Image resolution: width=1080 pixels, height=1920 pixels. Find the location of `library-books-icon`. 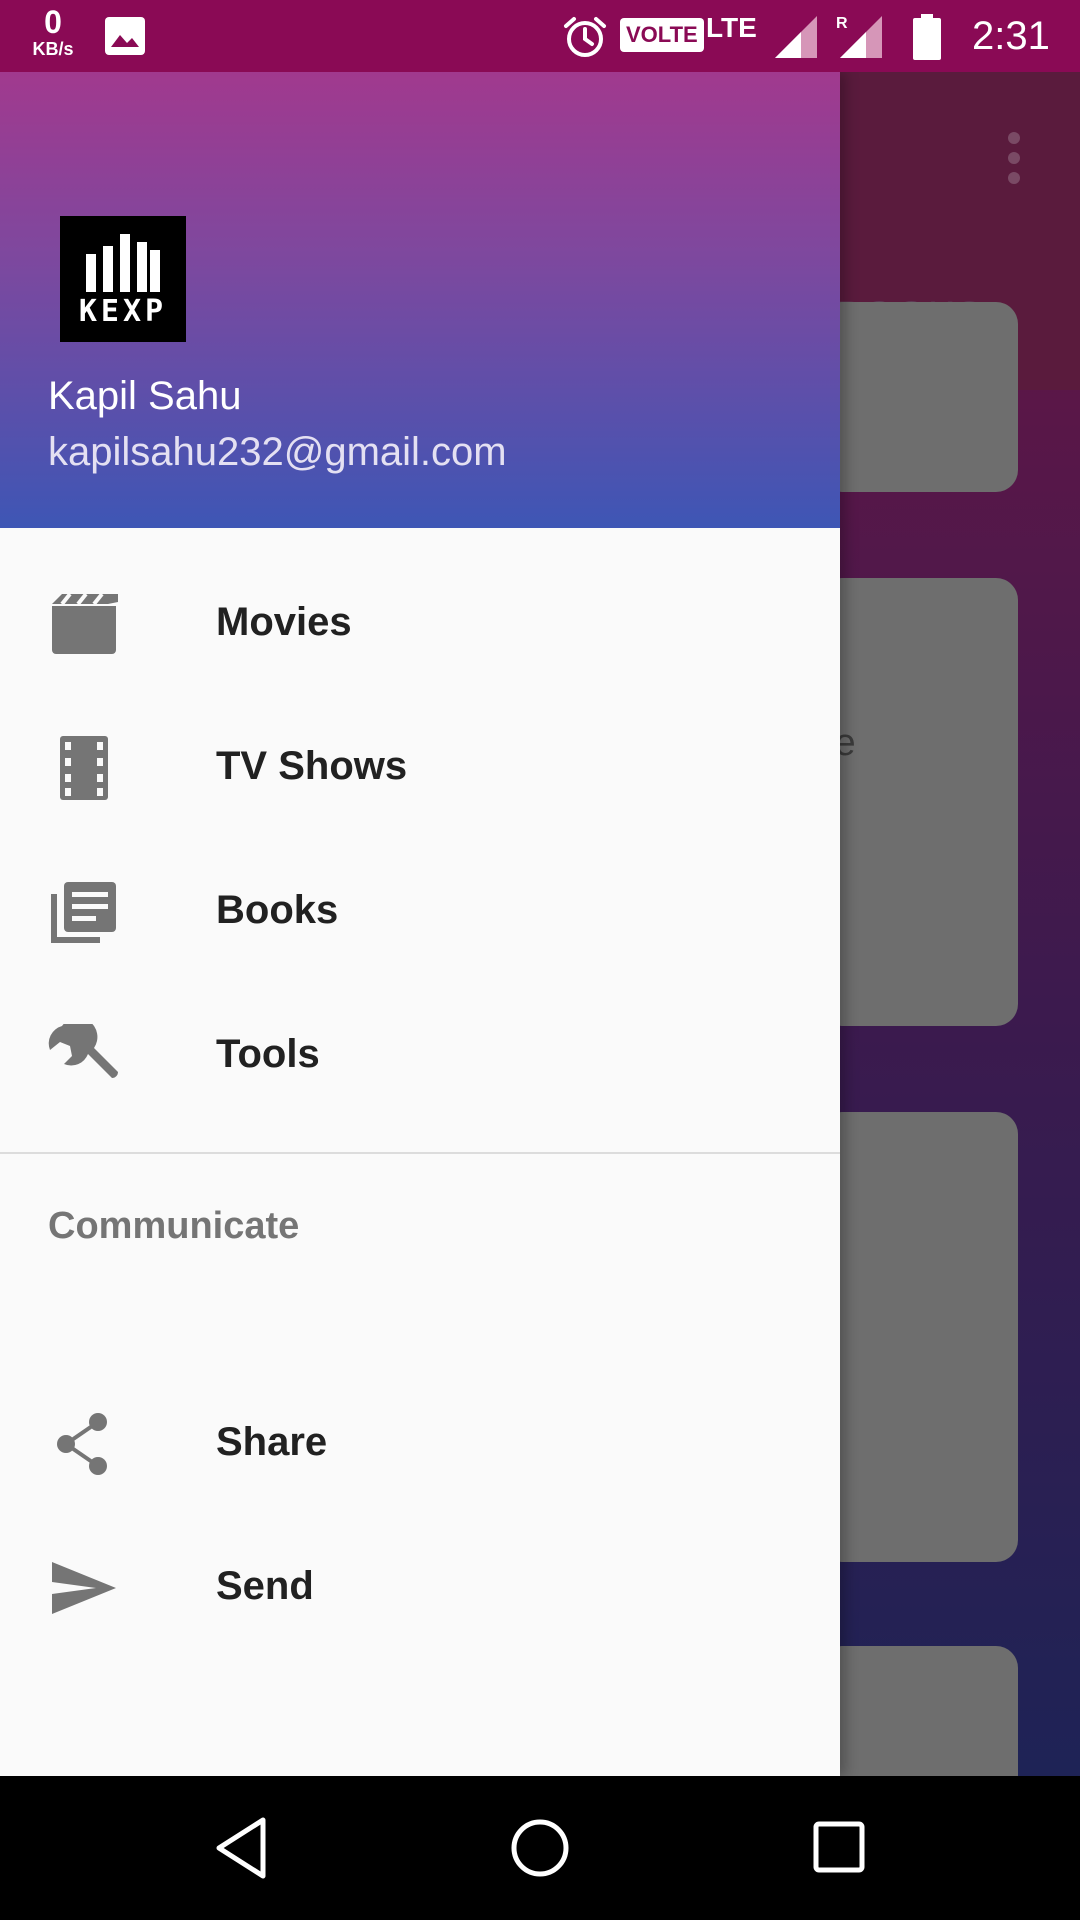

library-books-icon is located at coordinates (83, 912).